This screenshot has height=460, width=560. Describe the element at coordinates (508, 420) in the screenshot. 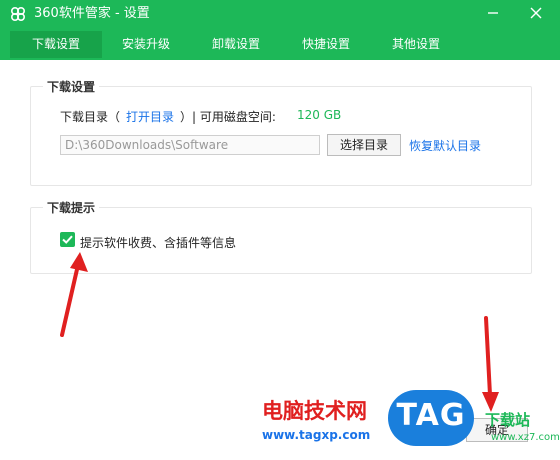

I see `watermark-side-text: 下载站` at that location.